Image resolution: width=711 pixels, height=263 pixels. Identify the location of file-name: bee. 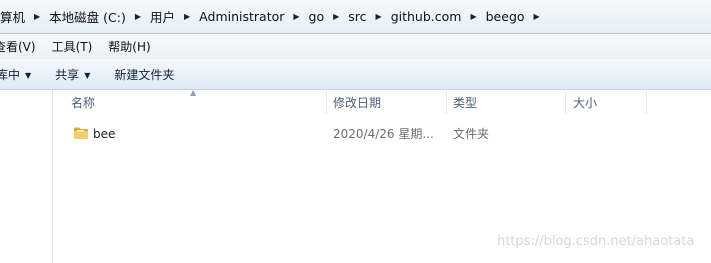
(104, 134).